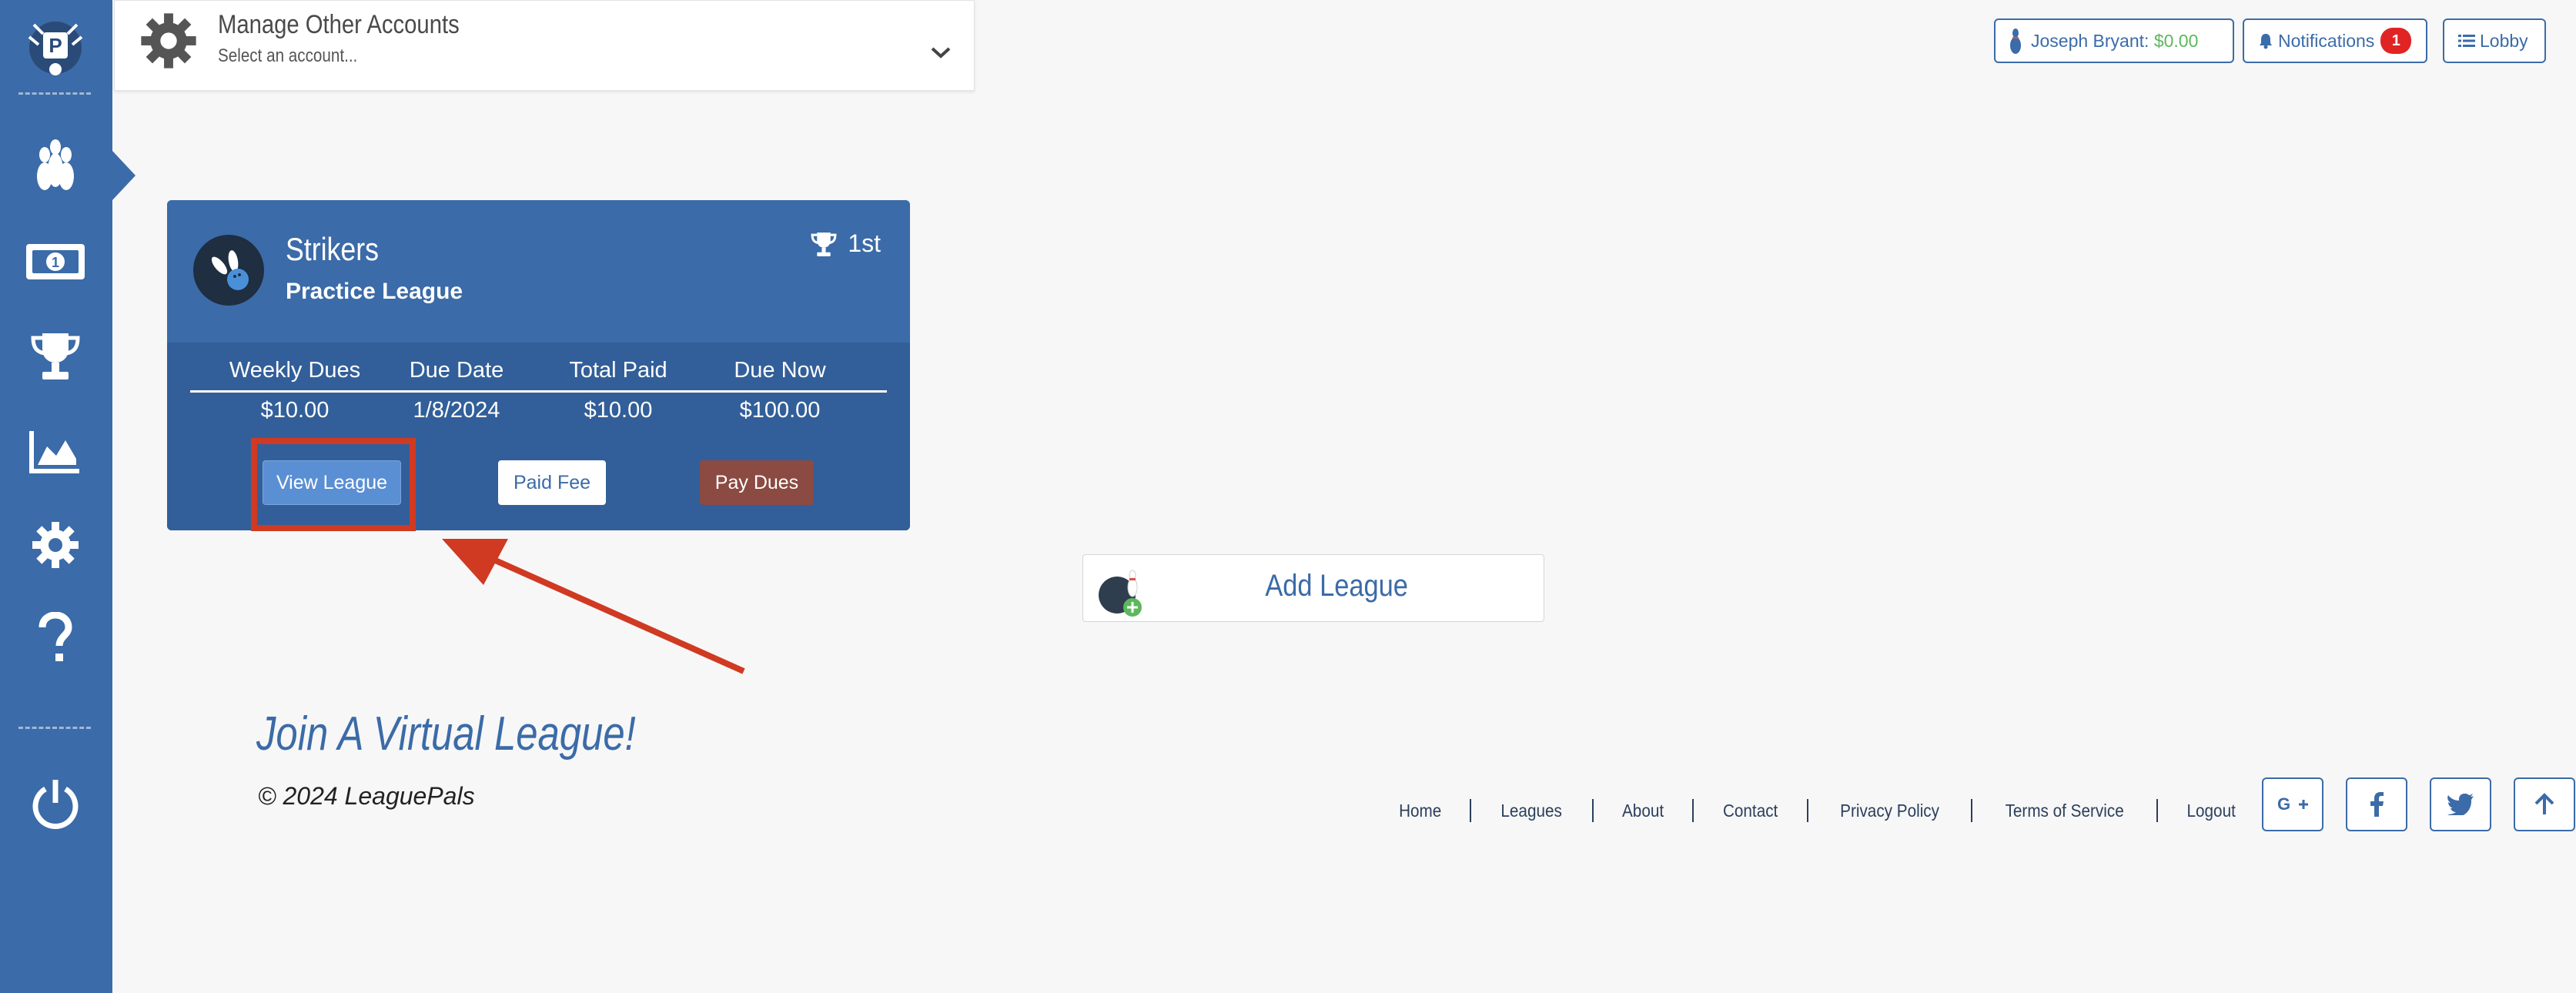 Image resolution: width=2576 pixels, height=993 pixels. I want to click on annotation-arrow-icon, so click(592, 610).